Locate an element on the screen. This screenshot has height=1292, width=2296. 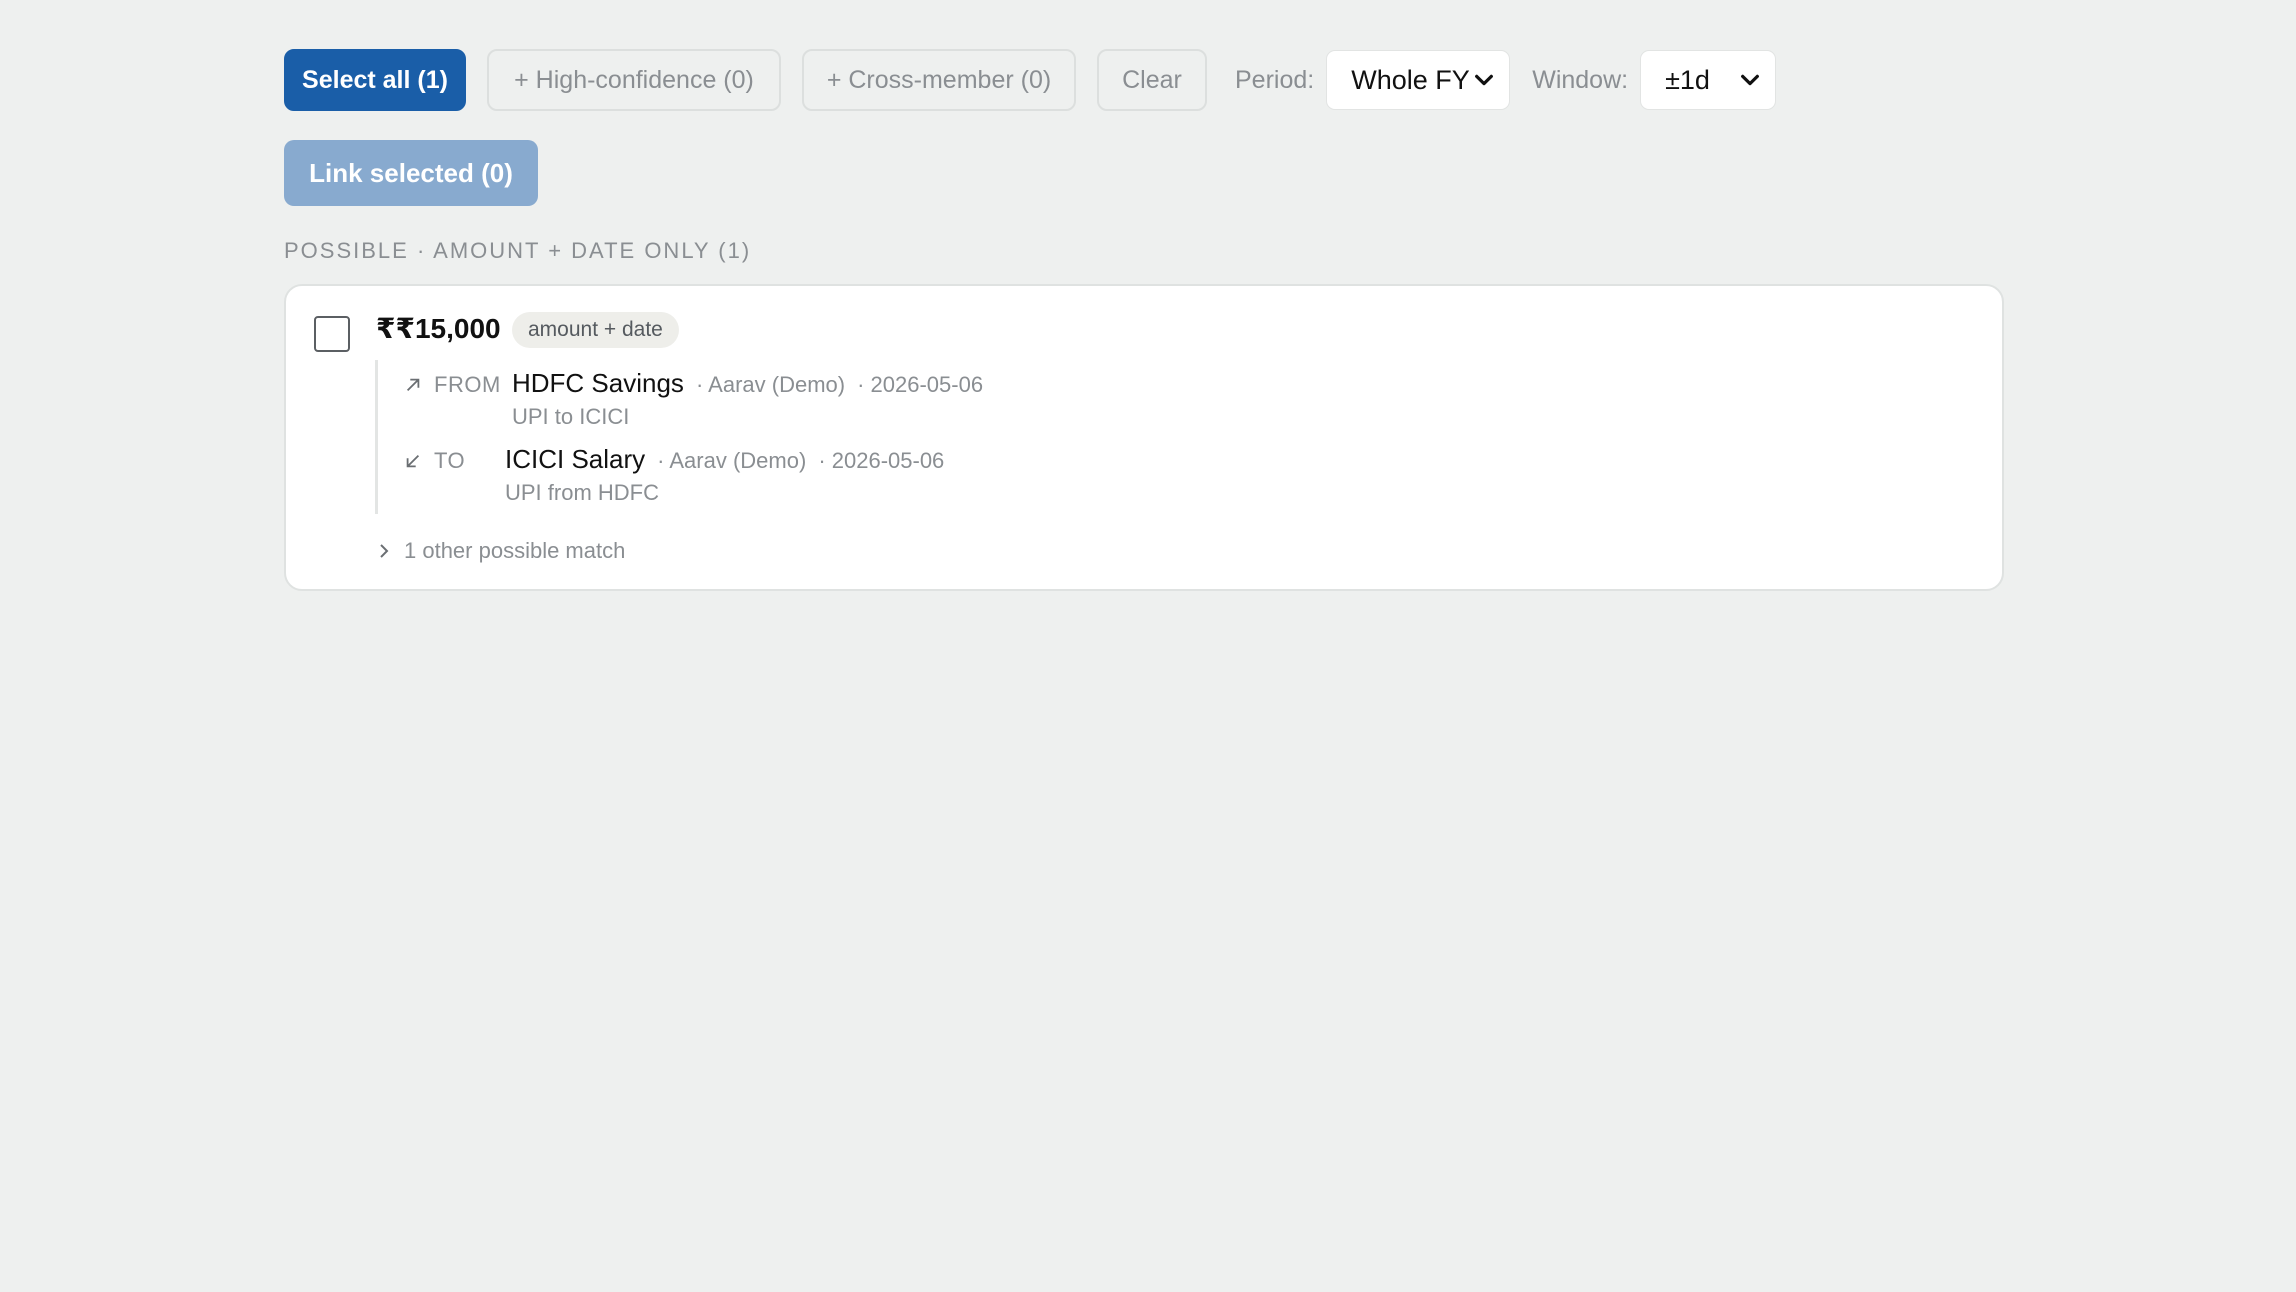
to-description: UPI from HDFC is located at coordinates (582, 492).